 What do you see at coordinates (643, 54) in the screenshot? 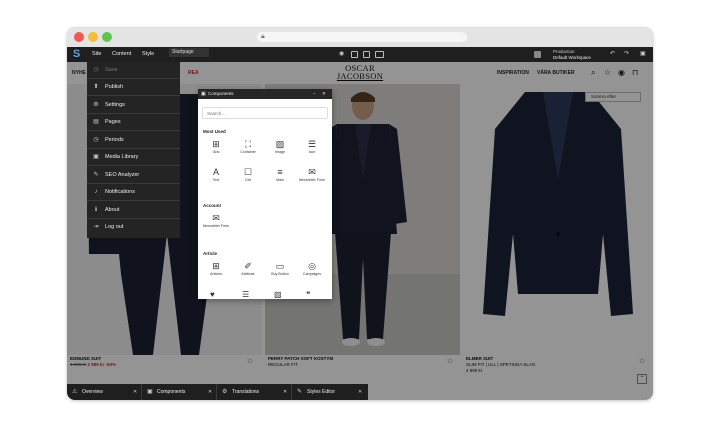
I see `save-icon: ▣` at bounding box center [643, 54].